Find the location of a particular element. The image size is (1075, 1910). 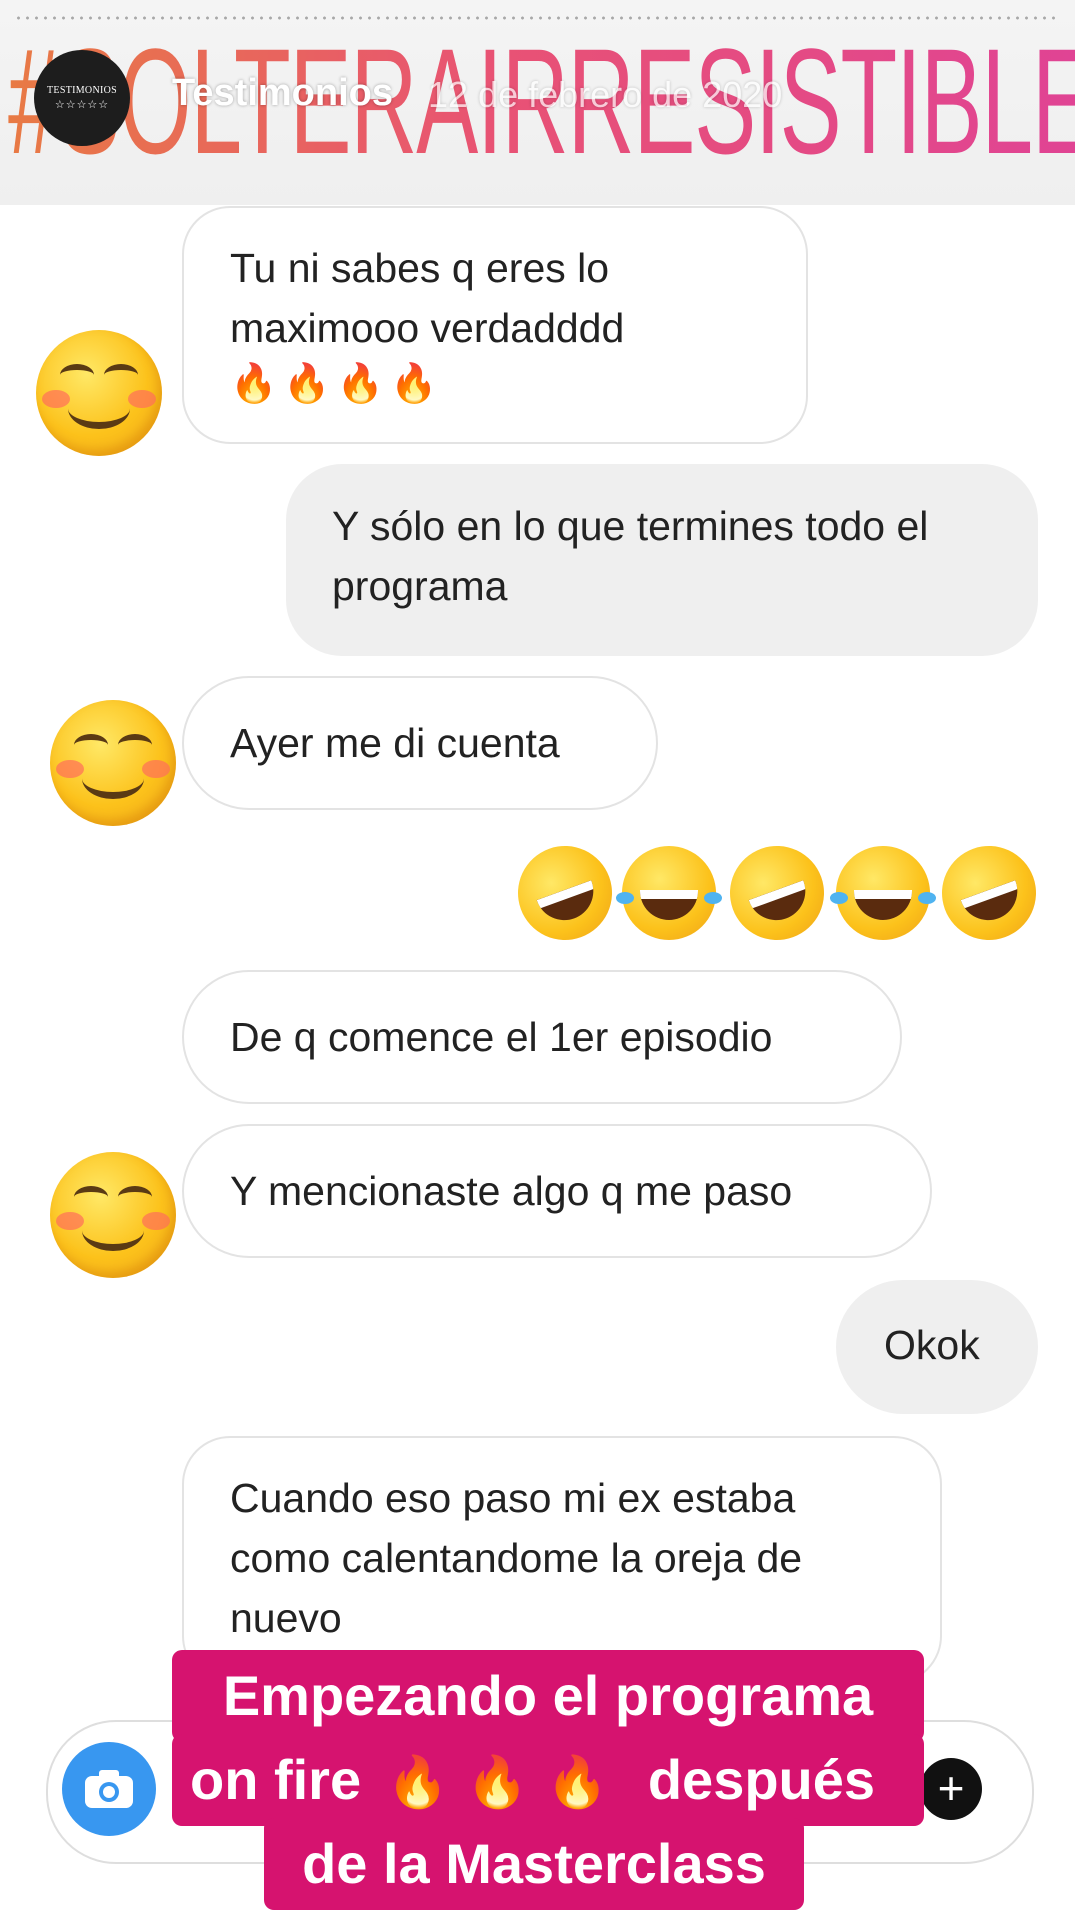

promo-caption-line3: de la Masterclass is located at coordinates (534, 1864).